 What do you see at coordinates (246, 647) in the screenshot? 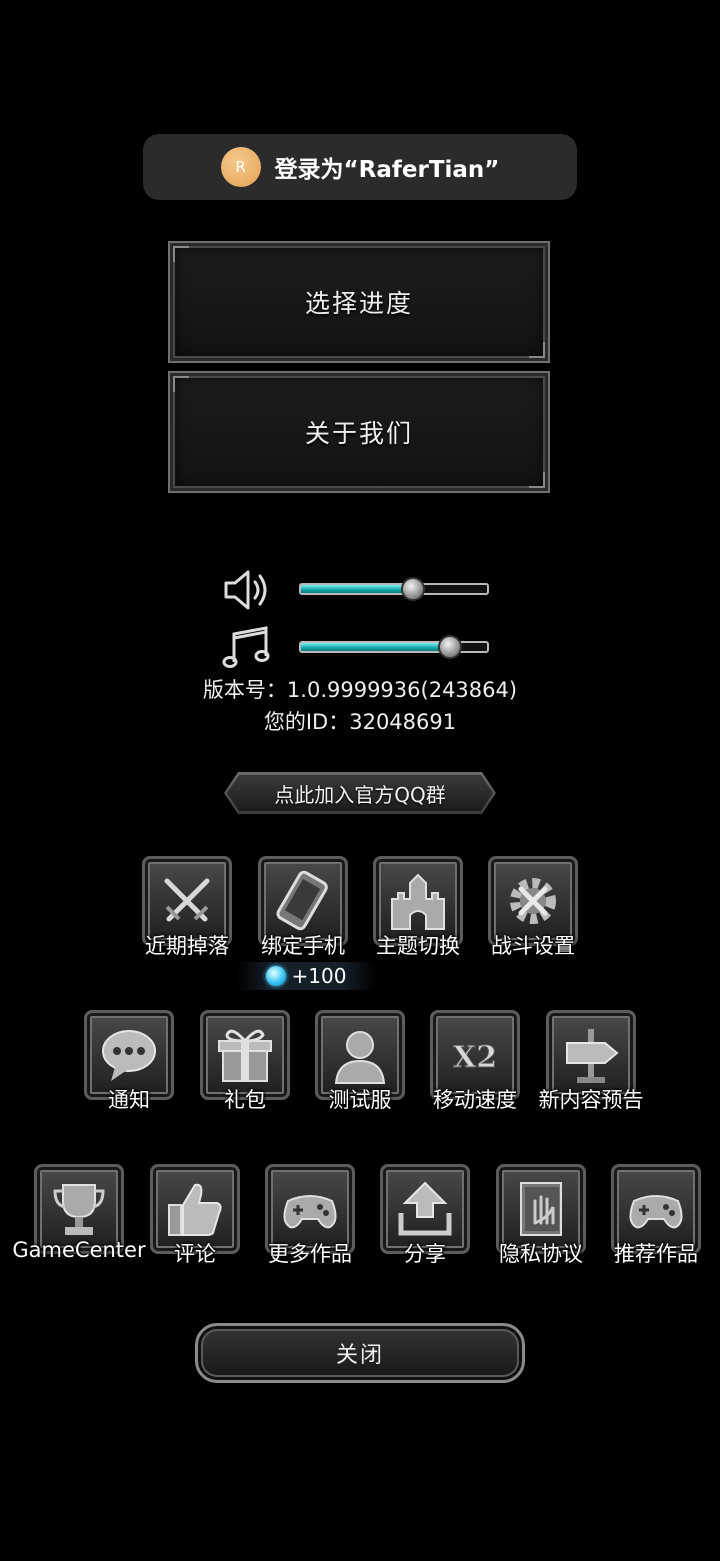
I see `music-note-icon` at bounding box center [246, 647].